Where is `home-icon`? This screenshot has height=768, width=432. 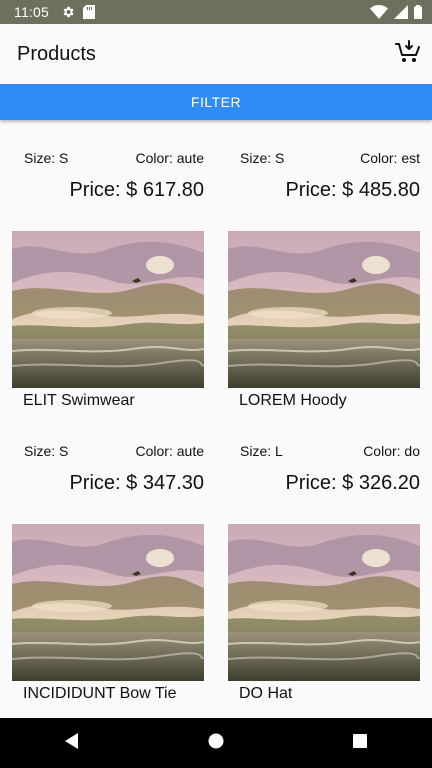
home-icon is located at coordinates (216, 743).